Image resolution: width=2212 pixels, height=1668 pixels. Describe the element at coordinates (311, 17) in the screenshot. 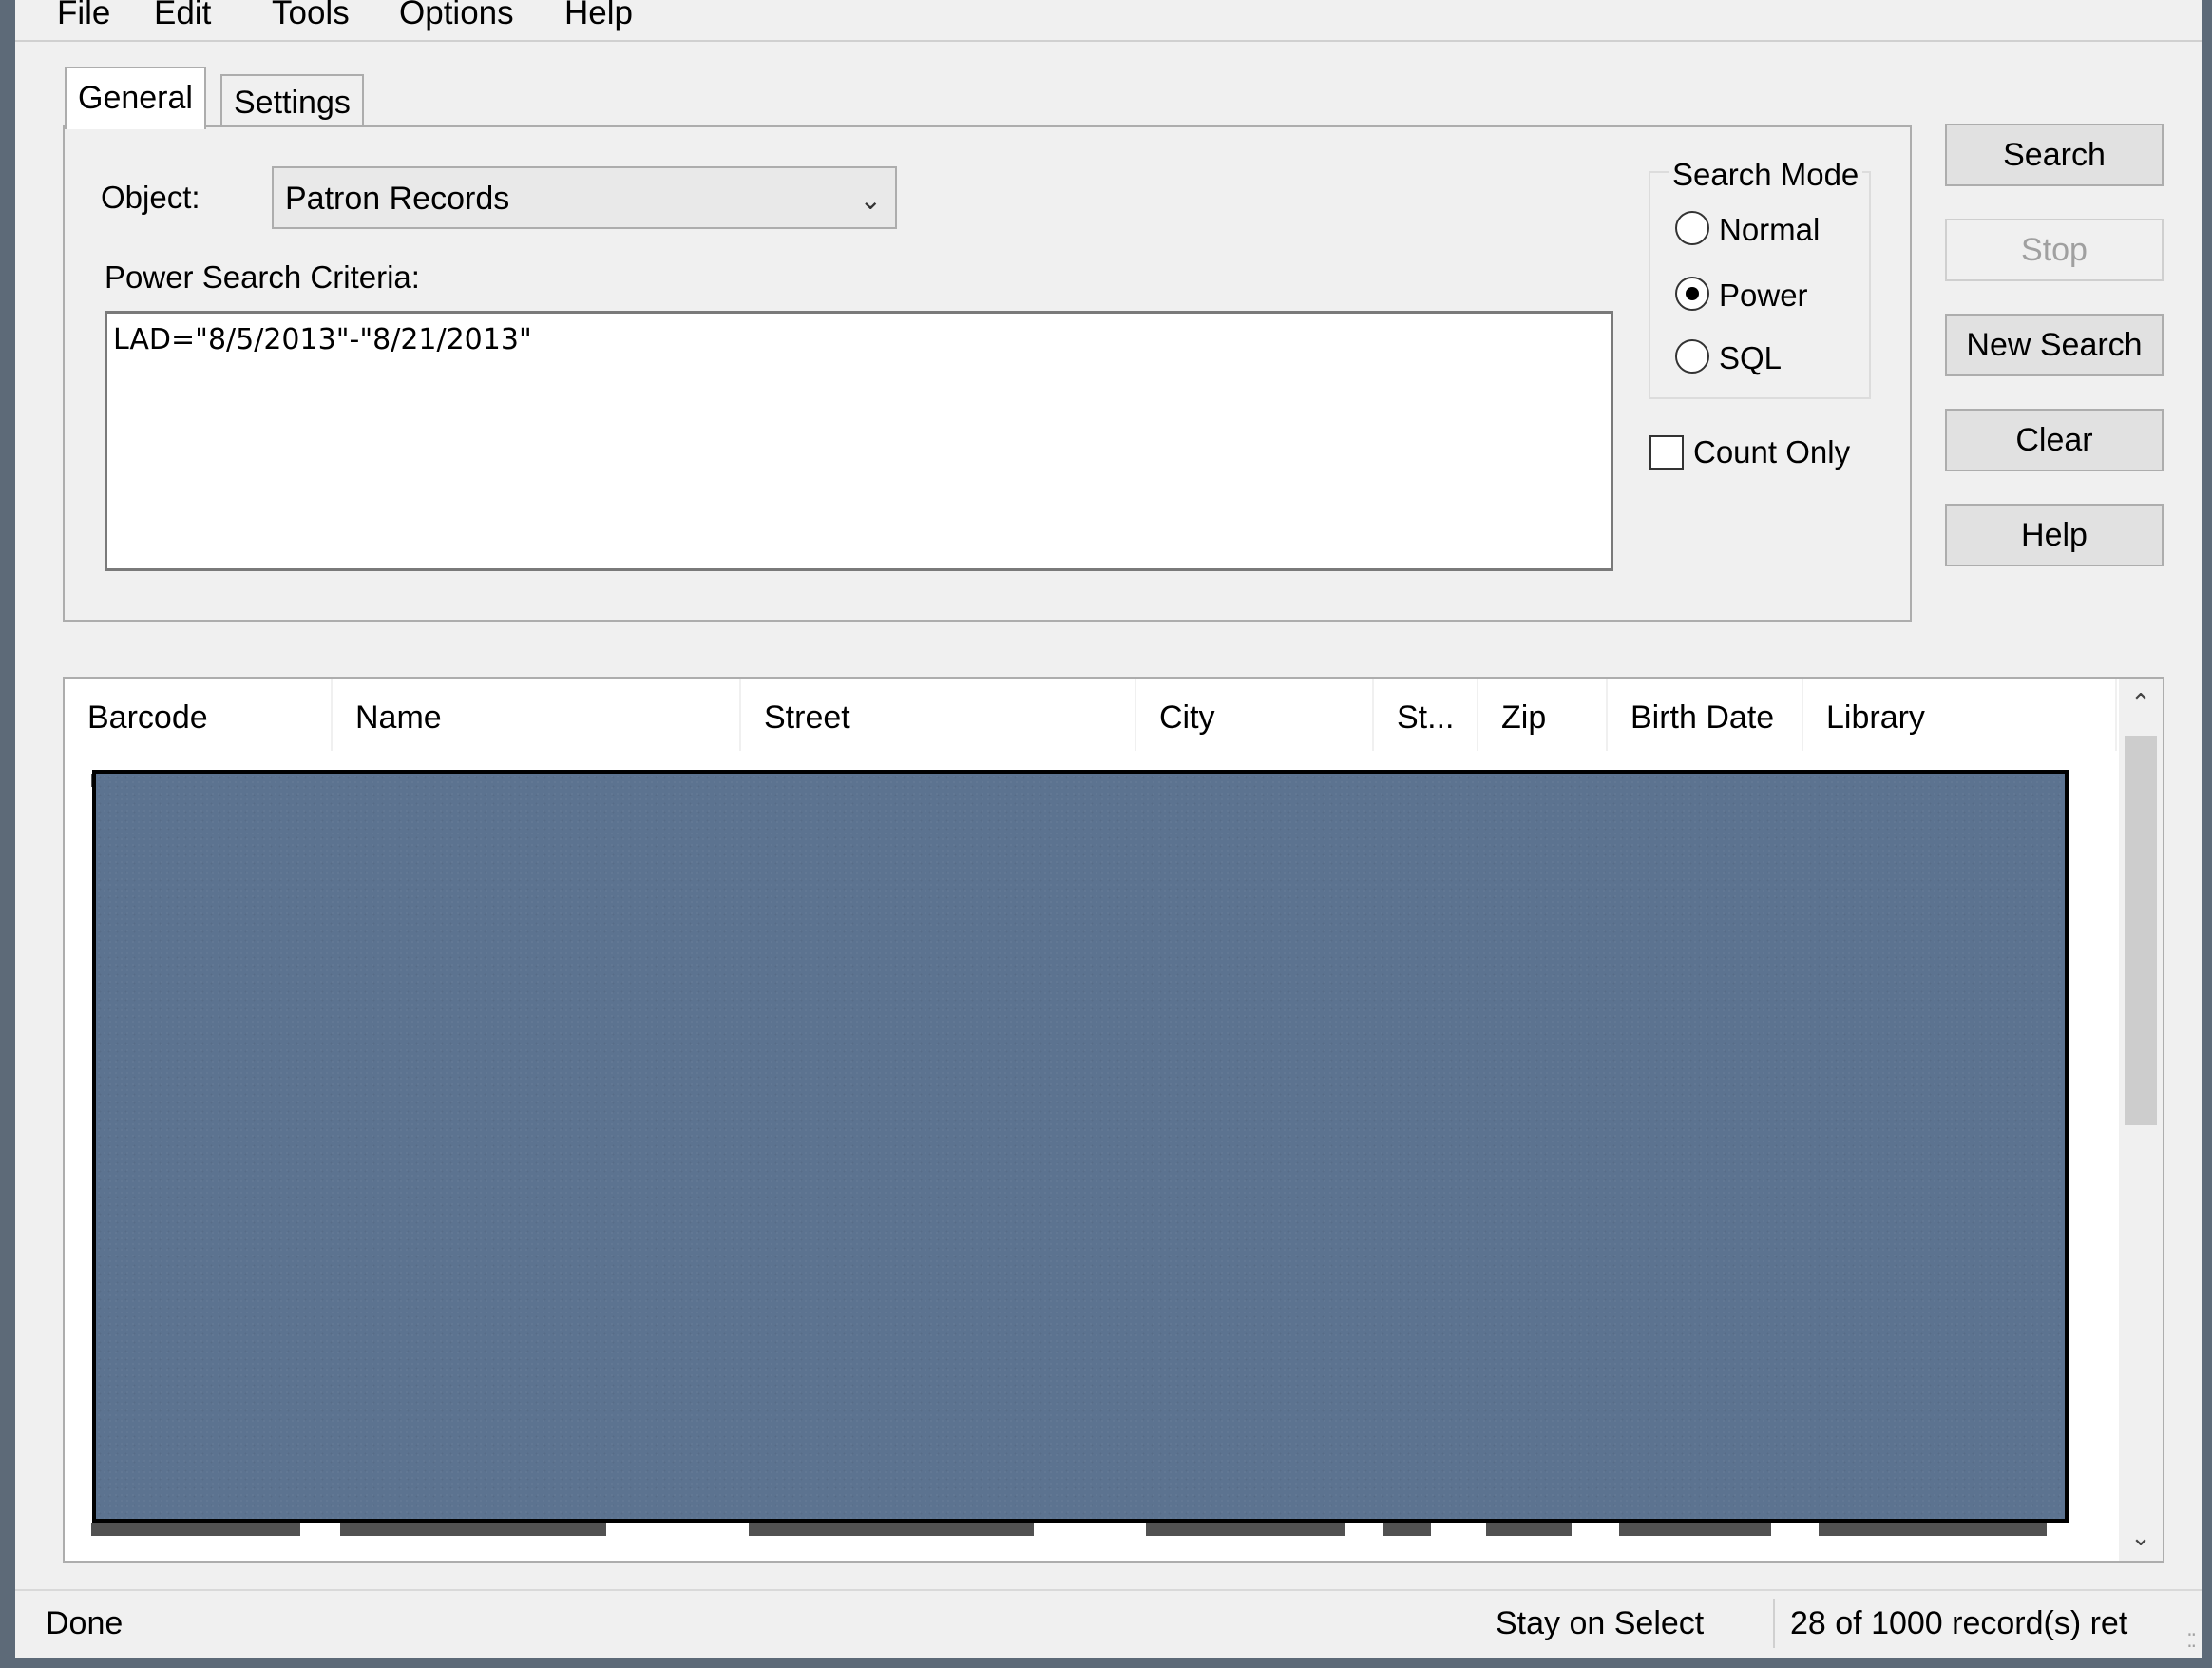

I see `menu-tools: Tools` at that location.